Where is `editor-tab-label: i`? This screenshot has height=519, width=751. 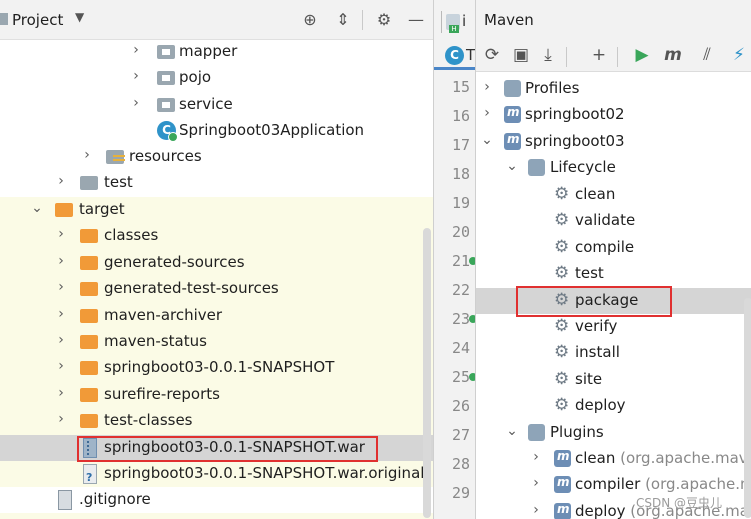
editor-tab-label: i is located at coordinates (464, 21).